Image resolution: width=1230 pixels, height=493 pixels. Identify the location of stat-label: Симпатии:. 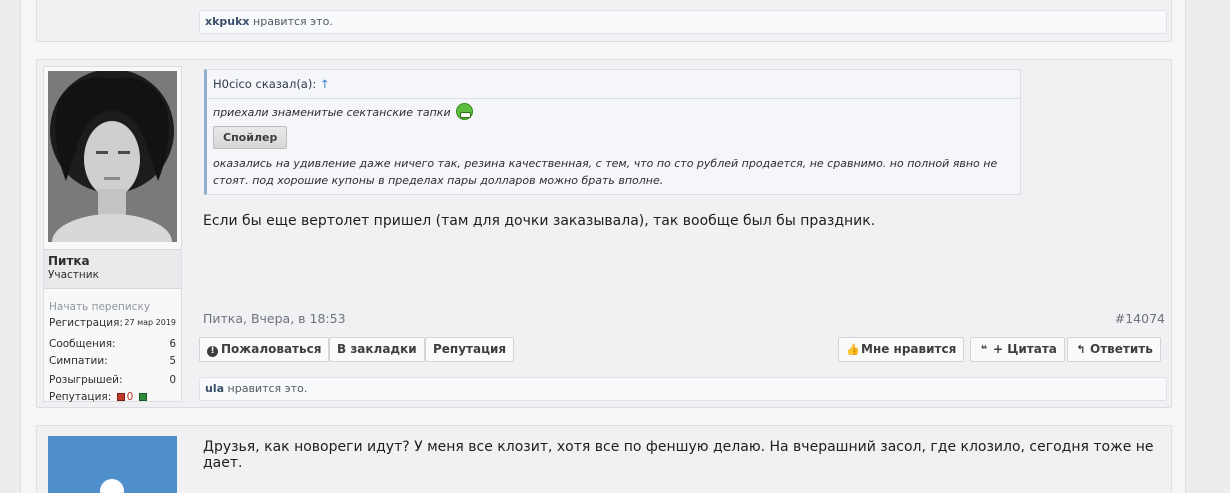
(78, 361).